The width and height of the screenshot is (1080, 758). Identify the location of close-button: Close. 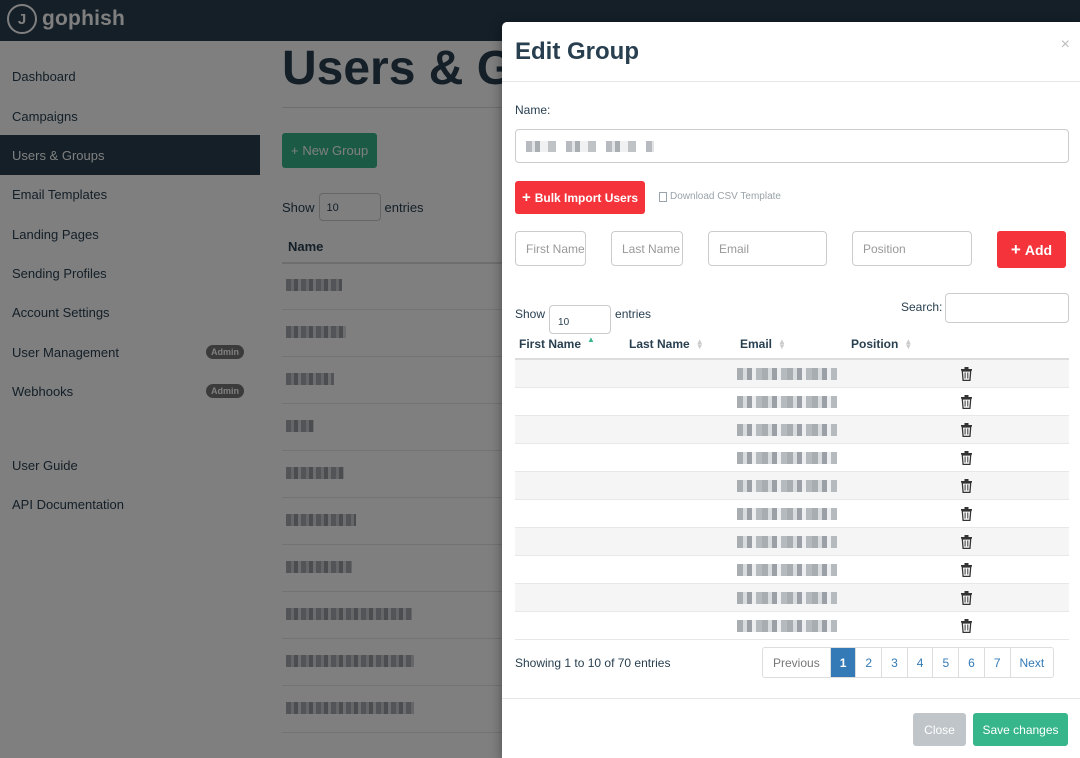
(939, 729).